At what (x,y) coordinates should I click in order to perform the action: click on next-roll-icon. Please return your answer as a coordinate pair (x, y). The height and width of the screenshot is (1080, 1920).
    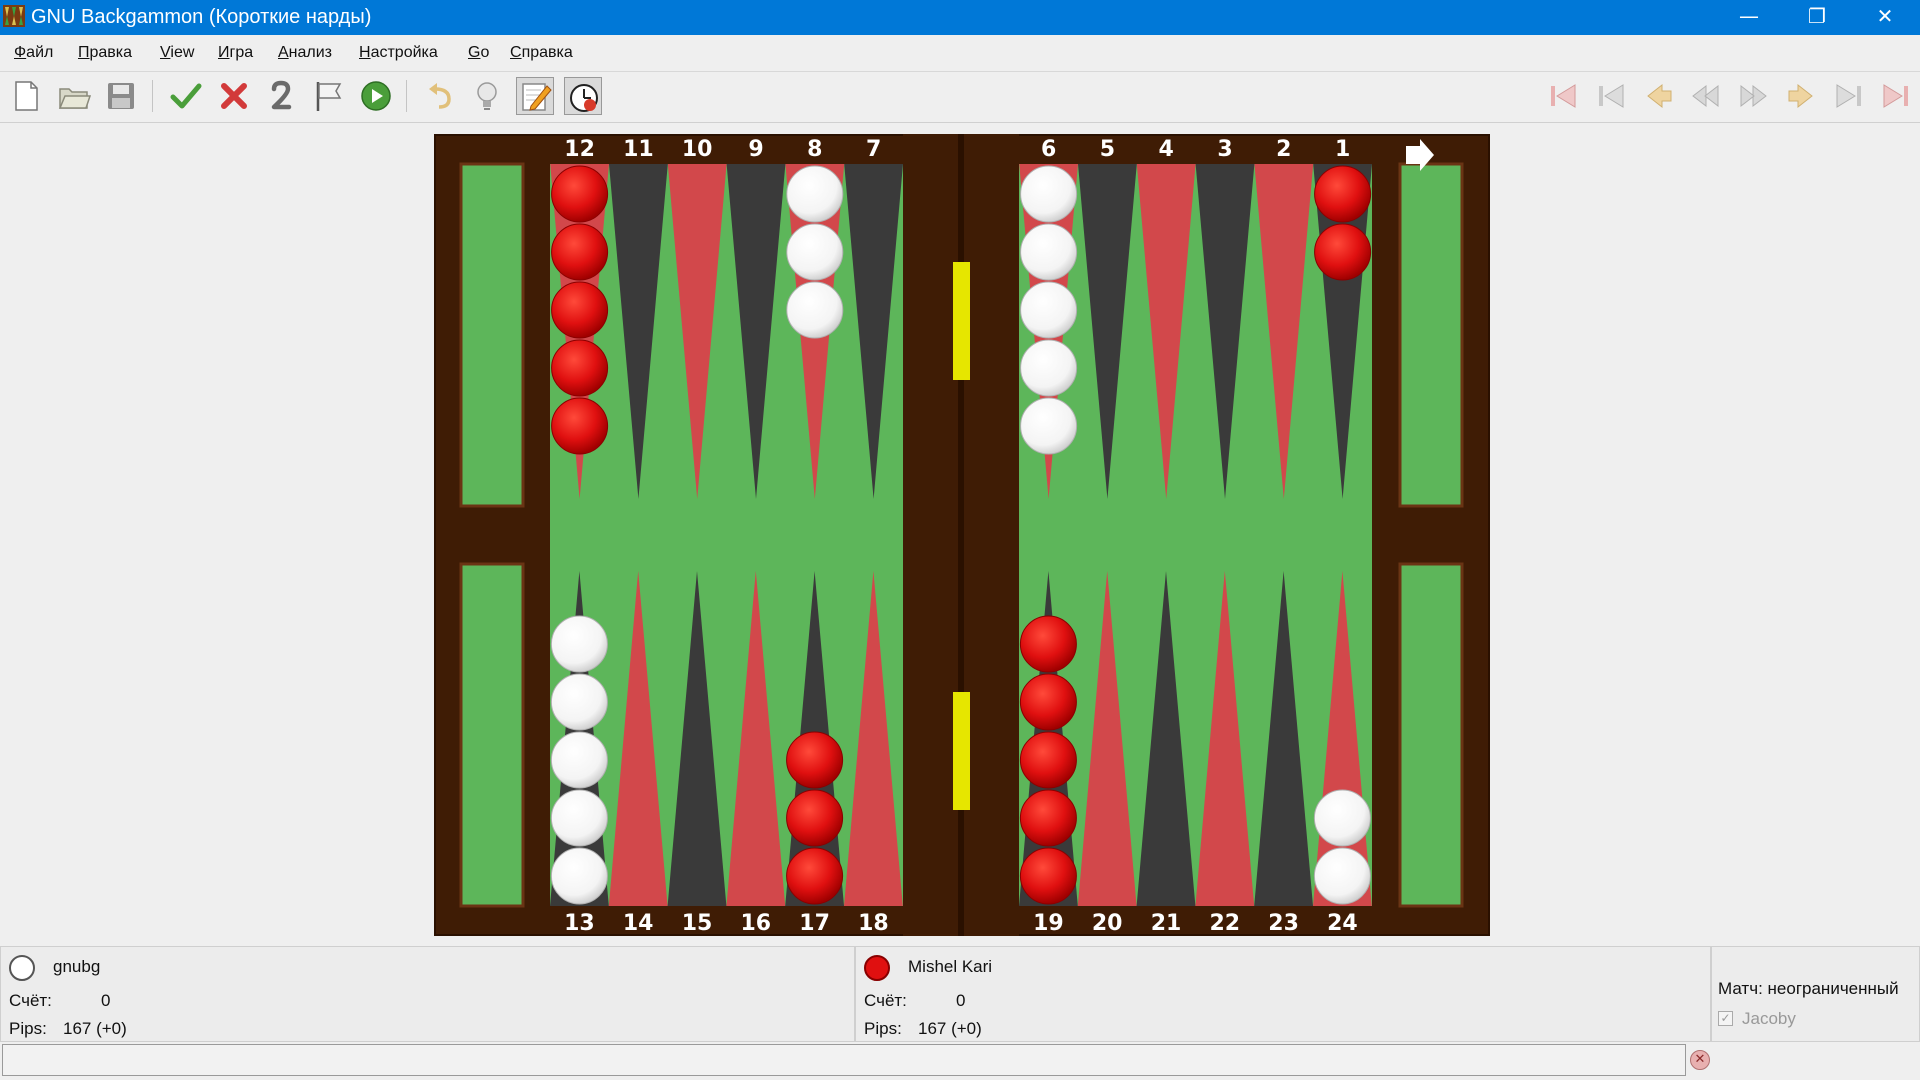
    Looking at the image, I should click on (1753, 96).